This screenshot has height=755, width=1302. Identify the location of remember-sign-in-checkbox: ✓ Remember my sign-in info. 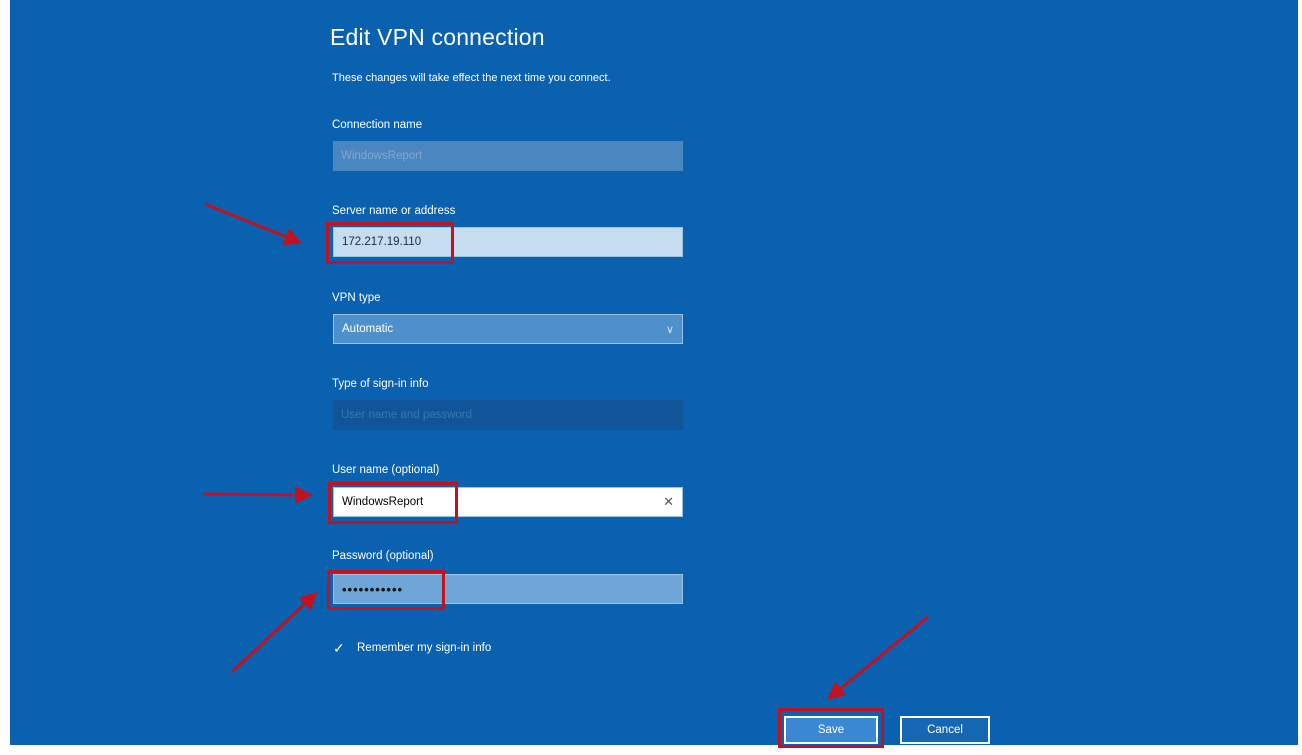
(412, 648).